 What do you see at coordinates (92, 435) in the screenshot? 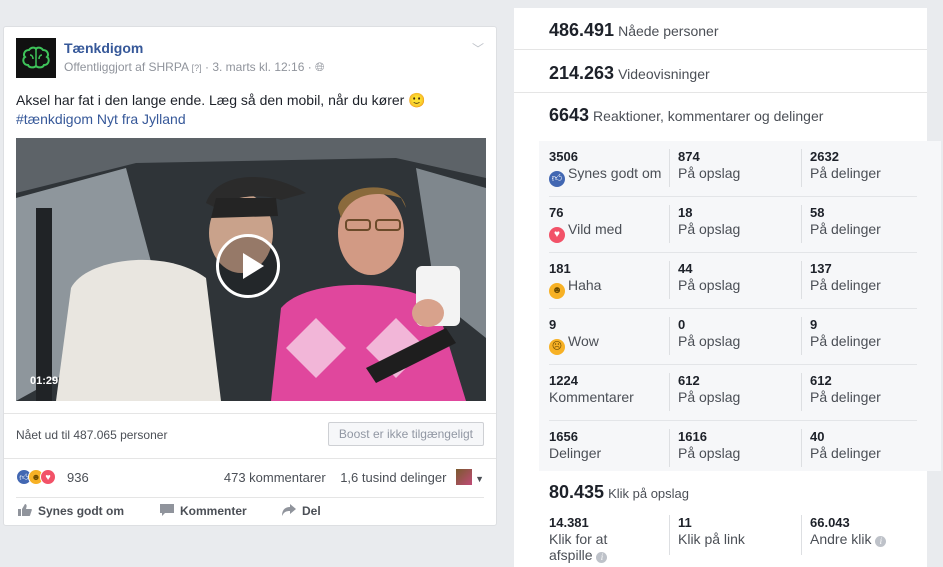
I see `reach-text: Nået ud til 487.065 personer` at bounding box center [92, 435].